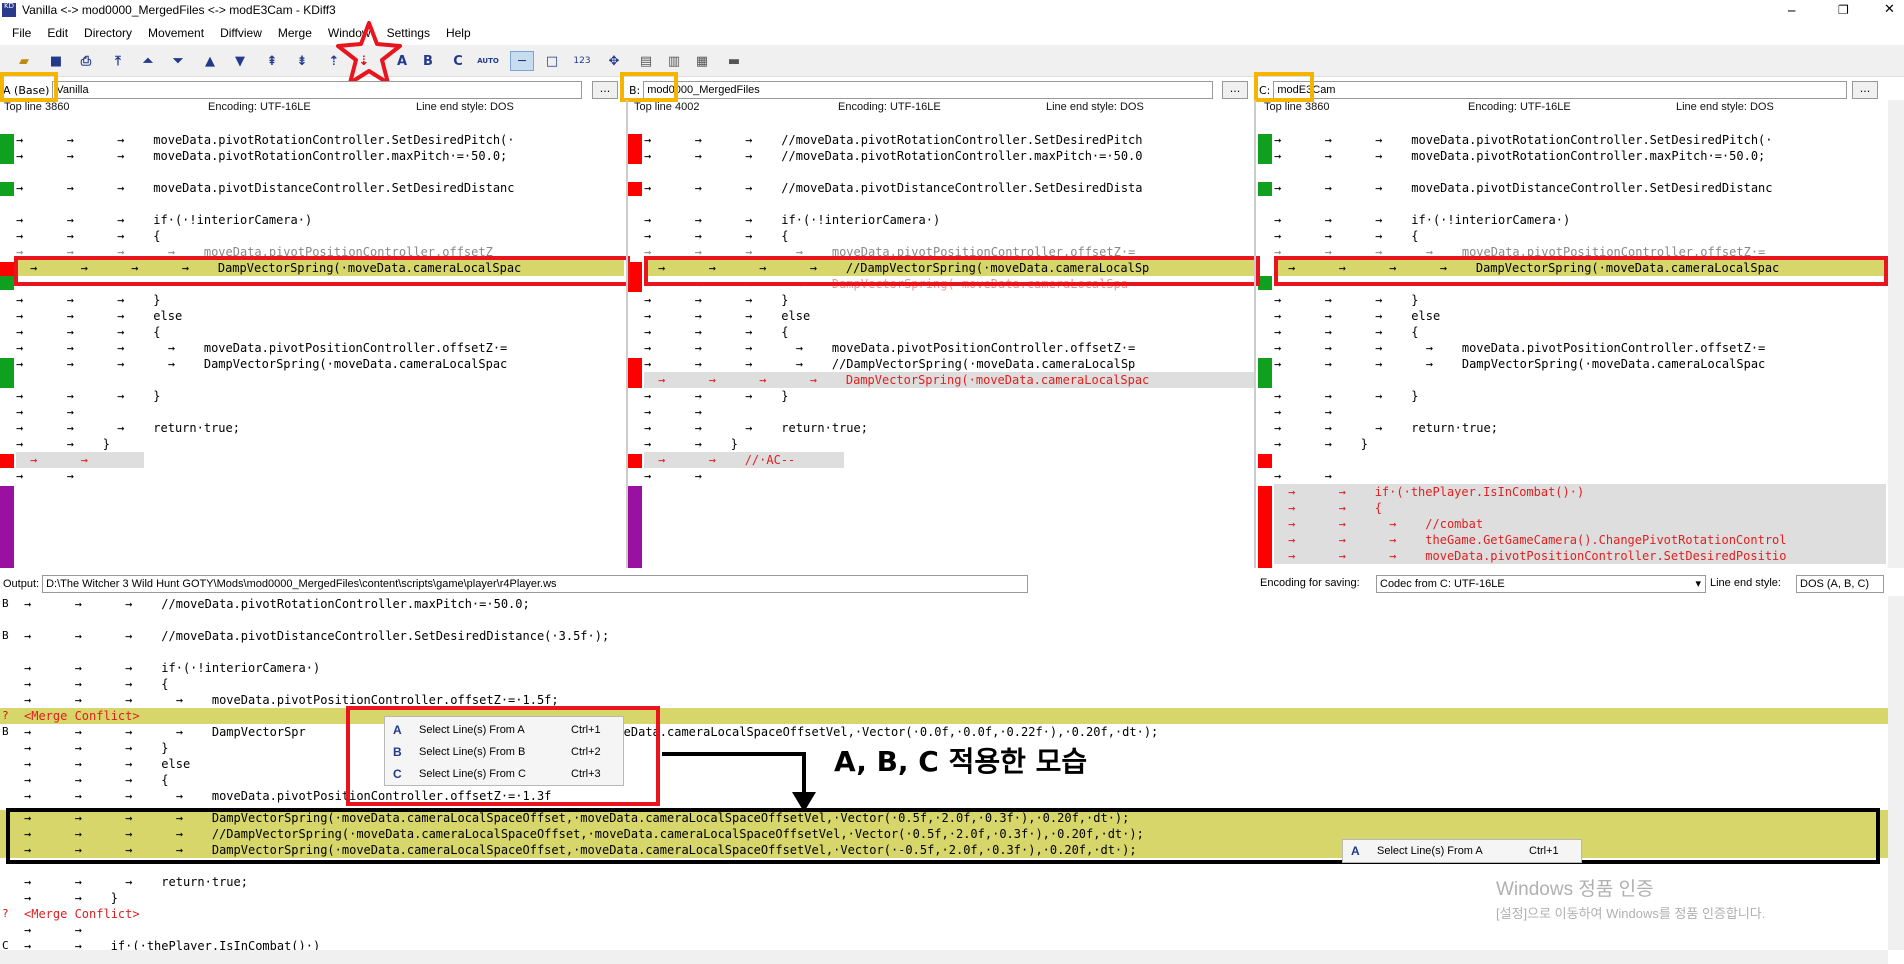  I want to click on go-next-diff-icon: ▼, so click(240, 61).